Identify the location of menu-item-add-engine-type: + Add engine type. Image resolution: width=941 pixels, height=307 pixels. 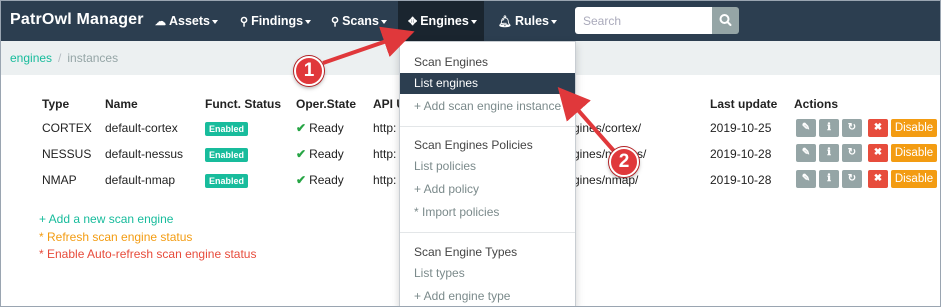
(487, 296).